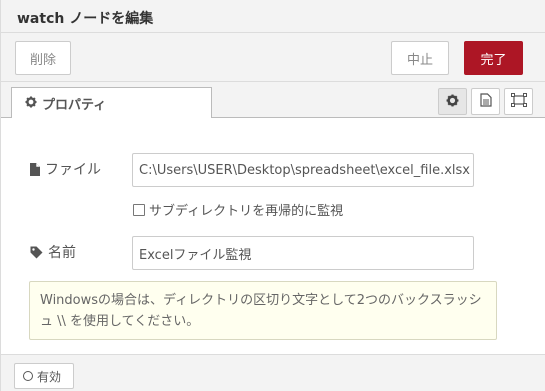 The width and height of the screenshot is (545, 391). What do you see at coordinates (43, 58) in the screenshot?
I see `delete-button: 削除` at bounding box center [43, 58].